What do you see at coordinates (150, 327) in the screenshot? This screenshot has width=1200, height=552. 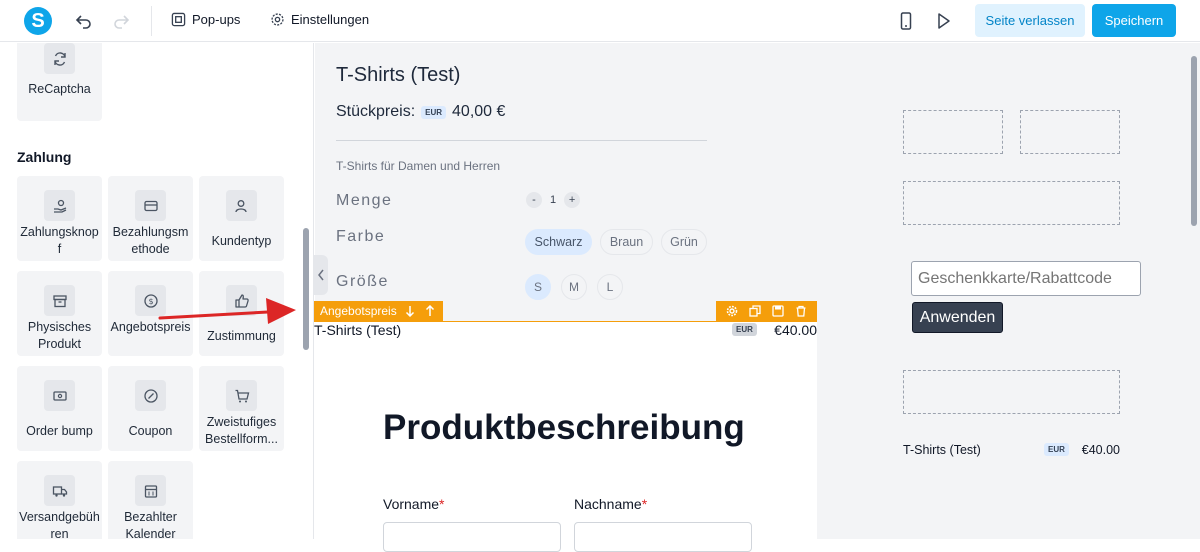 I see `tile-label: Angebotspreis` at bounding box center [150, 327].